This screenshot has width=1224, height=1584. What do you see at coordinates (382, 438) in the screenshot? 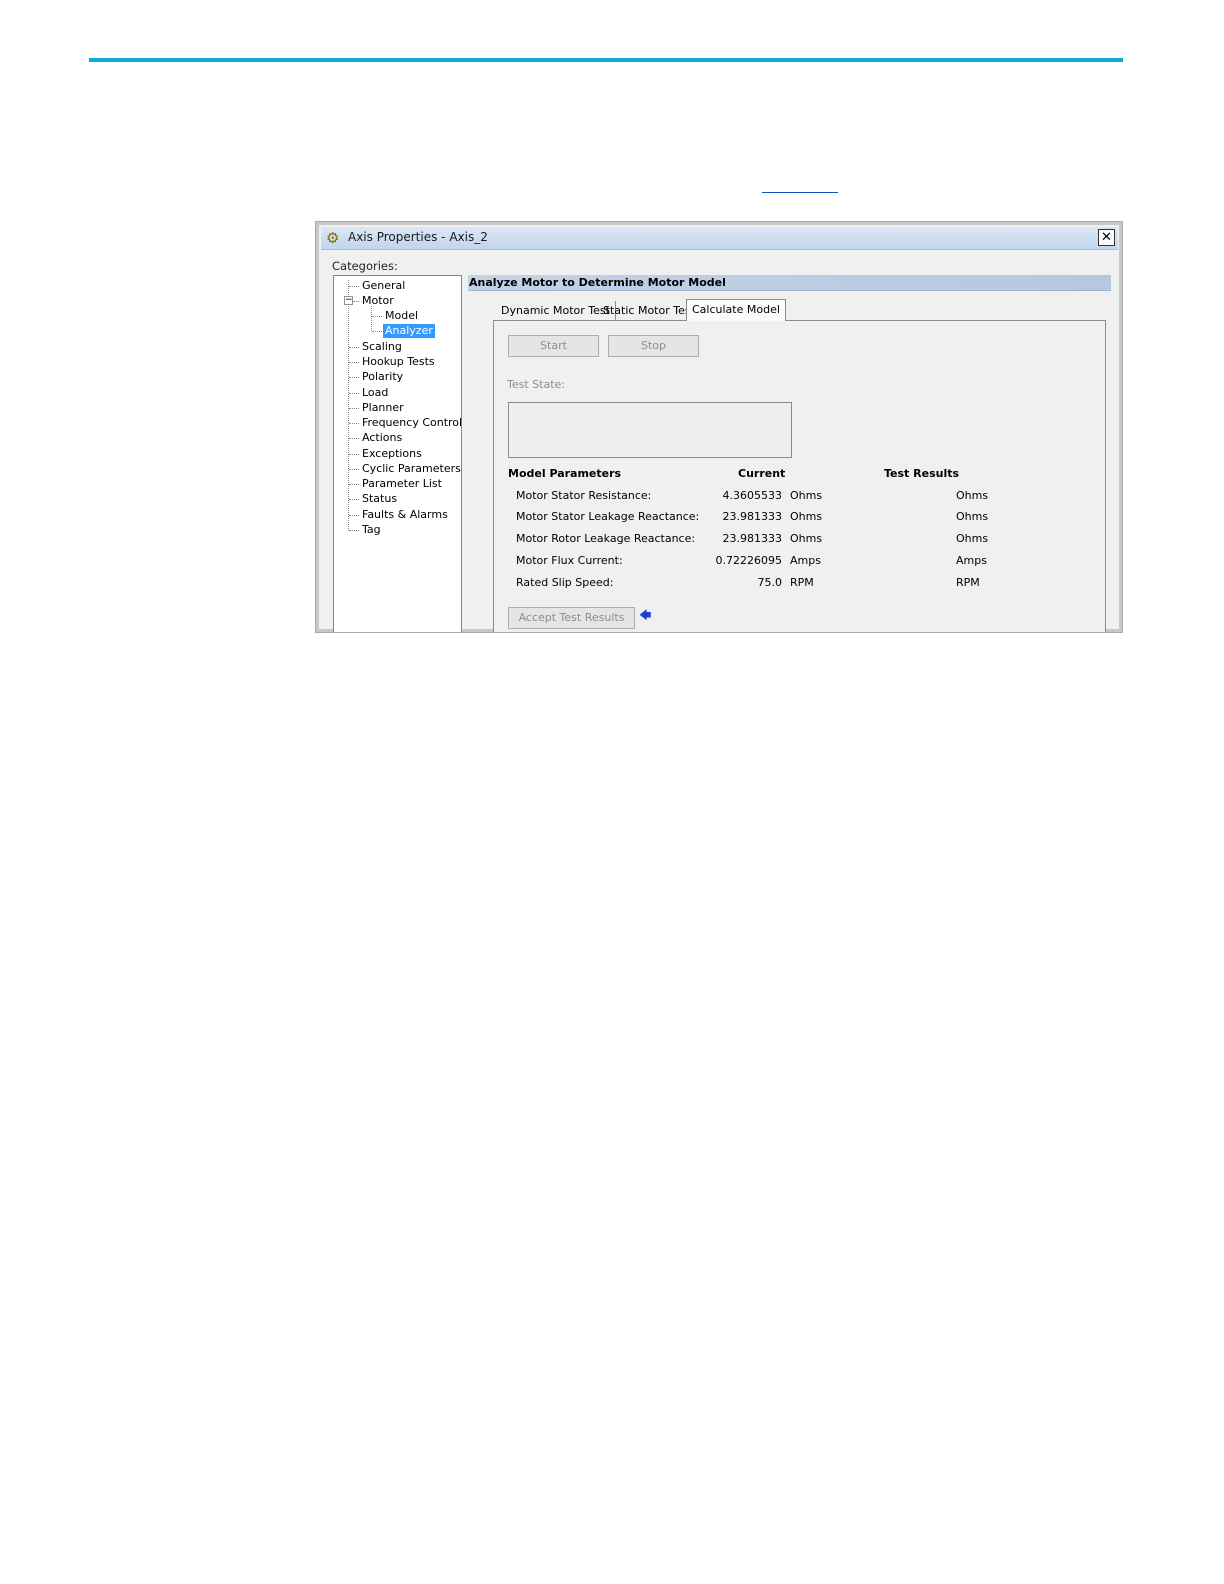
I see `tree-item-actions: Actions` at bounding box center [382, 438].